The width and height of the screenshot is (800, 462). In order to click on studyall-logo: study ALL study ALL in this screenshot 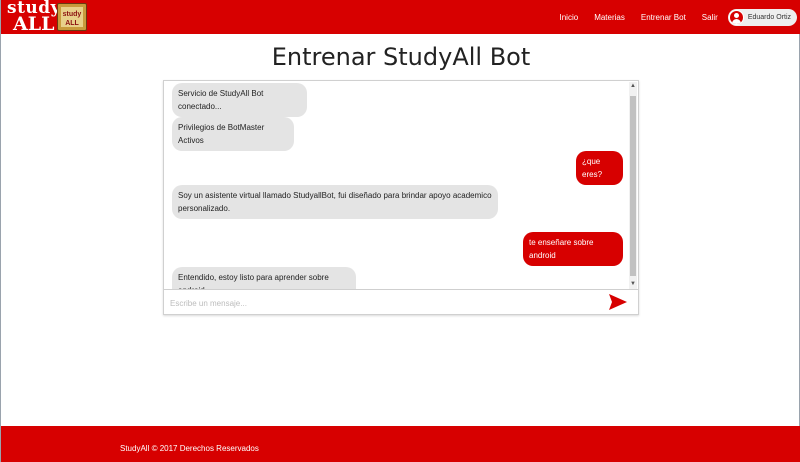, I will do `click(47, 17)`.